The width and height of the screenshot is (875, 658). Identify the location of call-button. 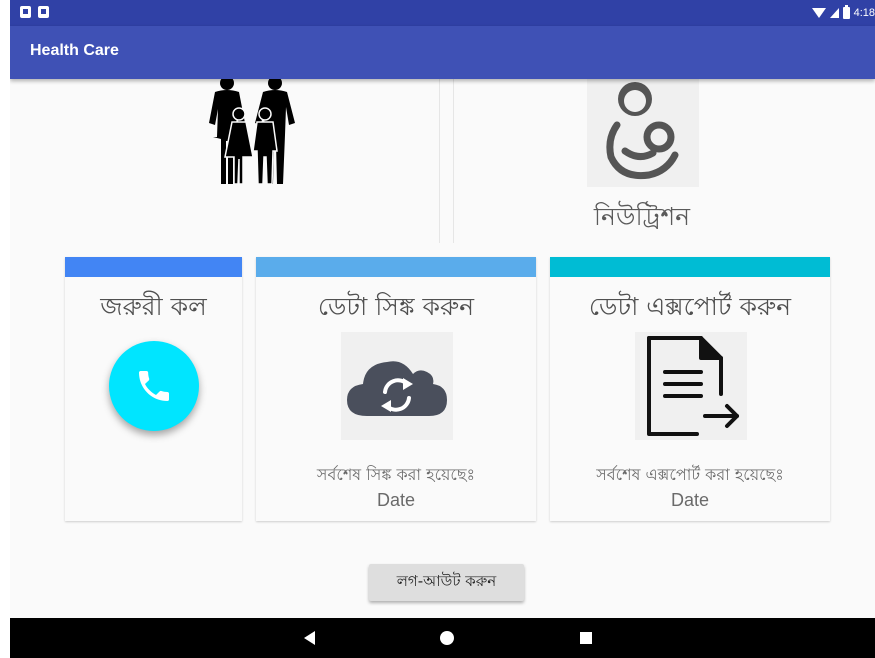
(154, 386).